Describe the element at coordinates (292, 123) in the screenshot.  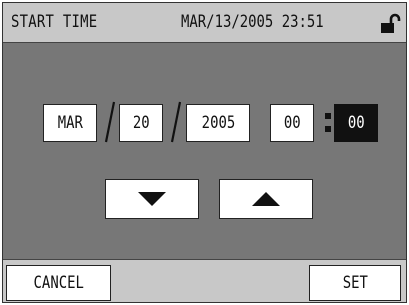
I see `hour-field: 00` at that location.